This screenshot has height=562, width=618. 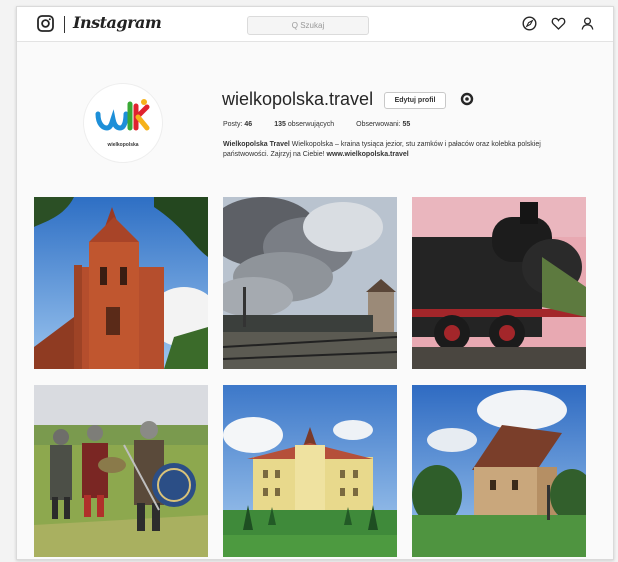 I want to click on explore-compass-icon, so click(x=529, y=23).